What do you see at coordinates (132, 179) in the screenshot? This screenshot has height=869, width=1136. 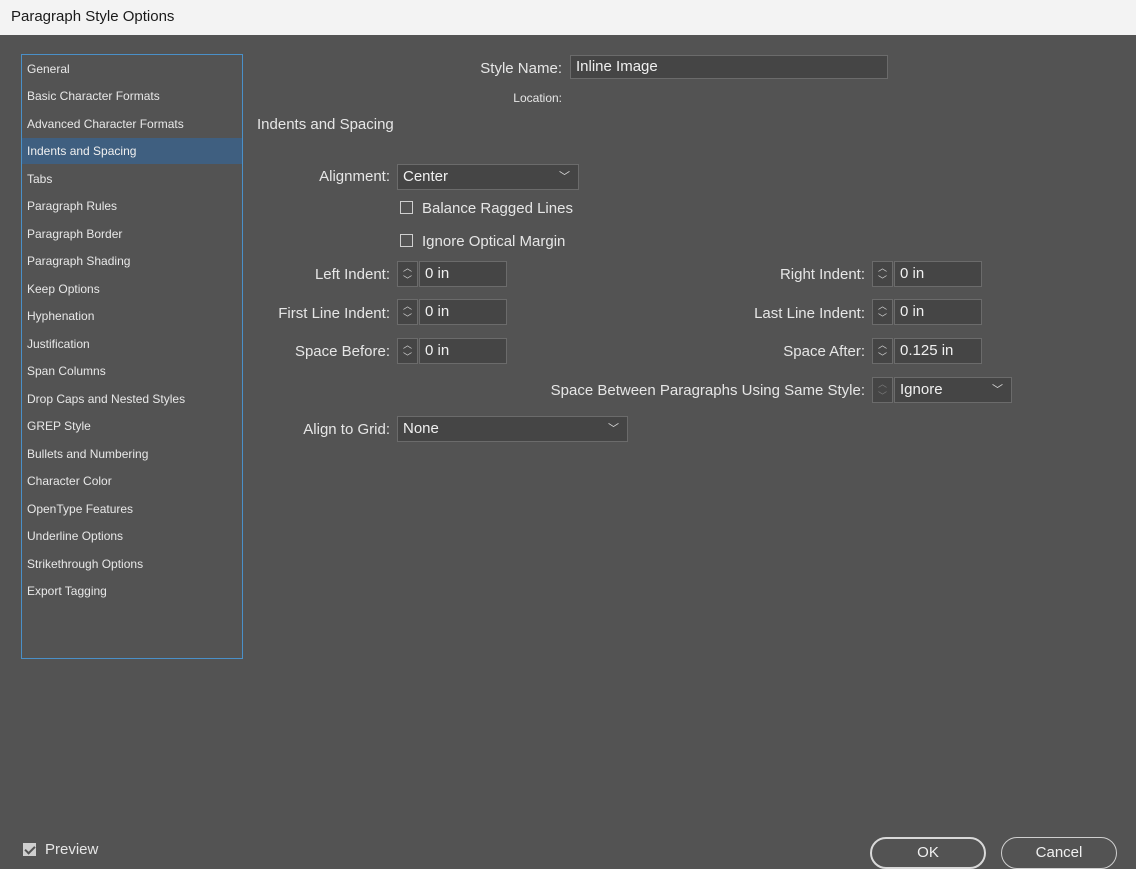 I see `sidebar-item-tabs: Tabs` at bounding box center [132, 179].